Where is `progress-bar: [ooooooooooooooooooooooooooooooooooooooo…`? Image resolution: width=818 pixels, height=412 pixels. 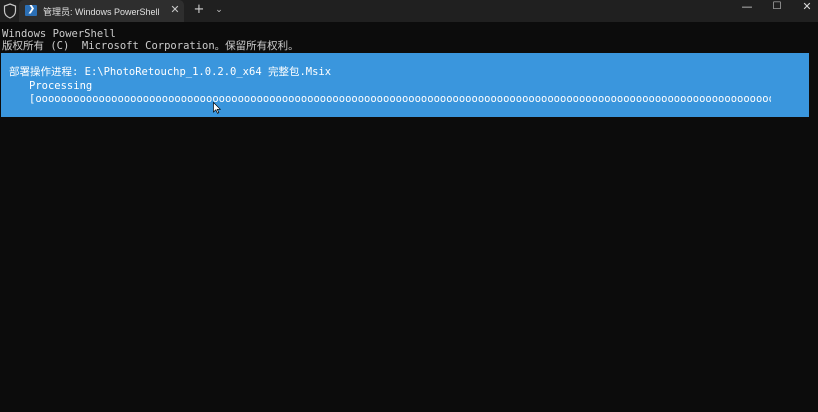 progress-bar: [ooooooooooooooooooooooooooooooooooooooo… is located at coordinates (400, 99).